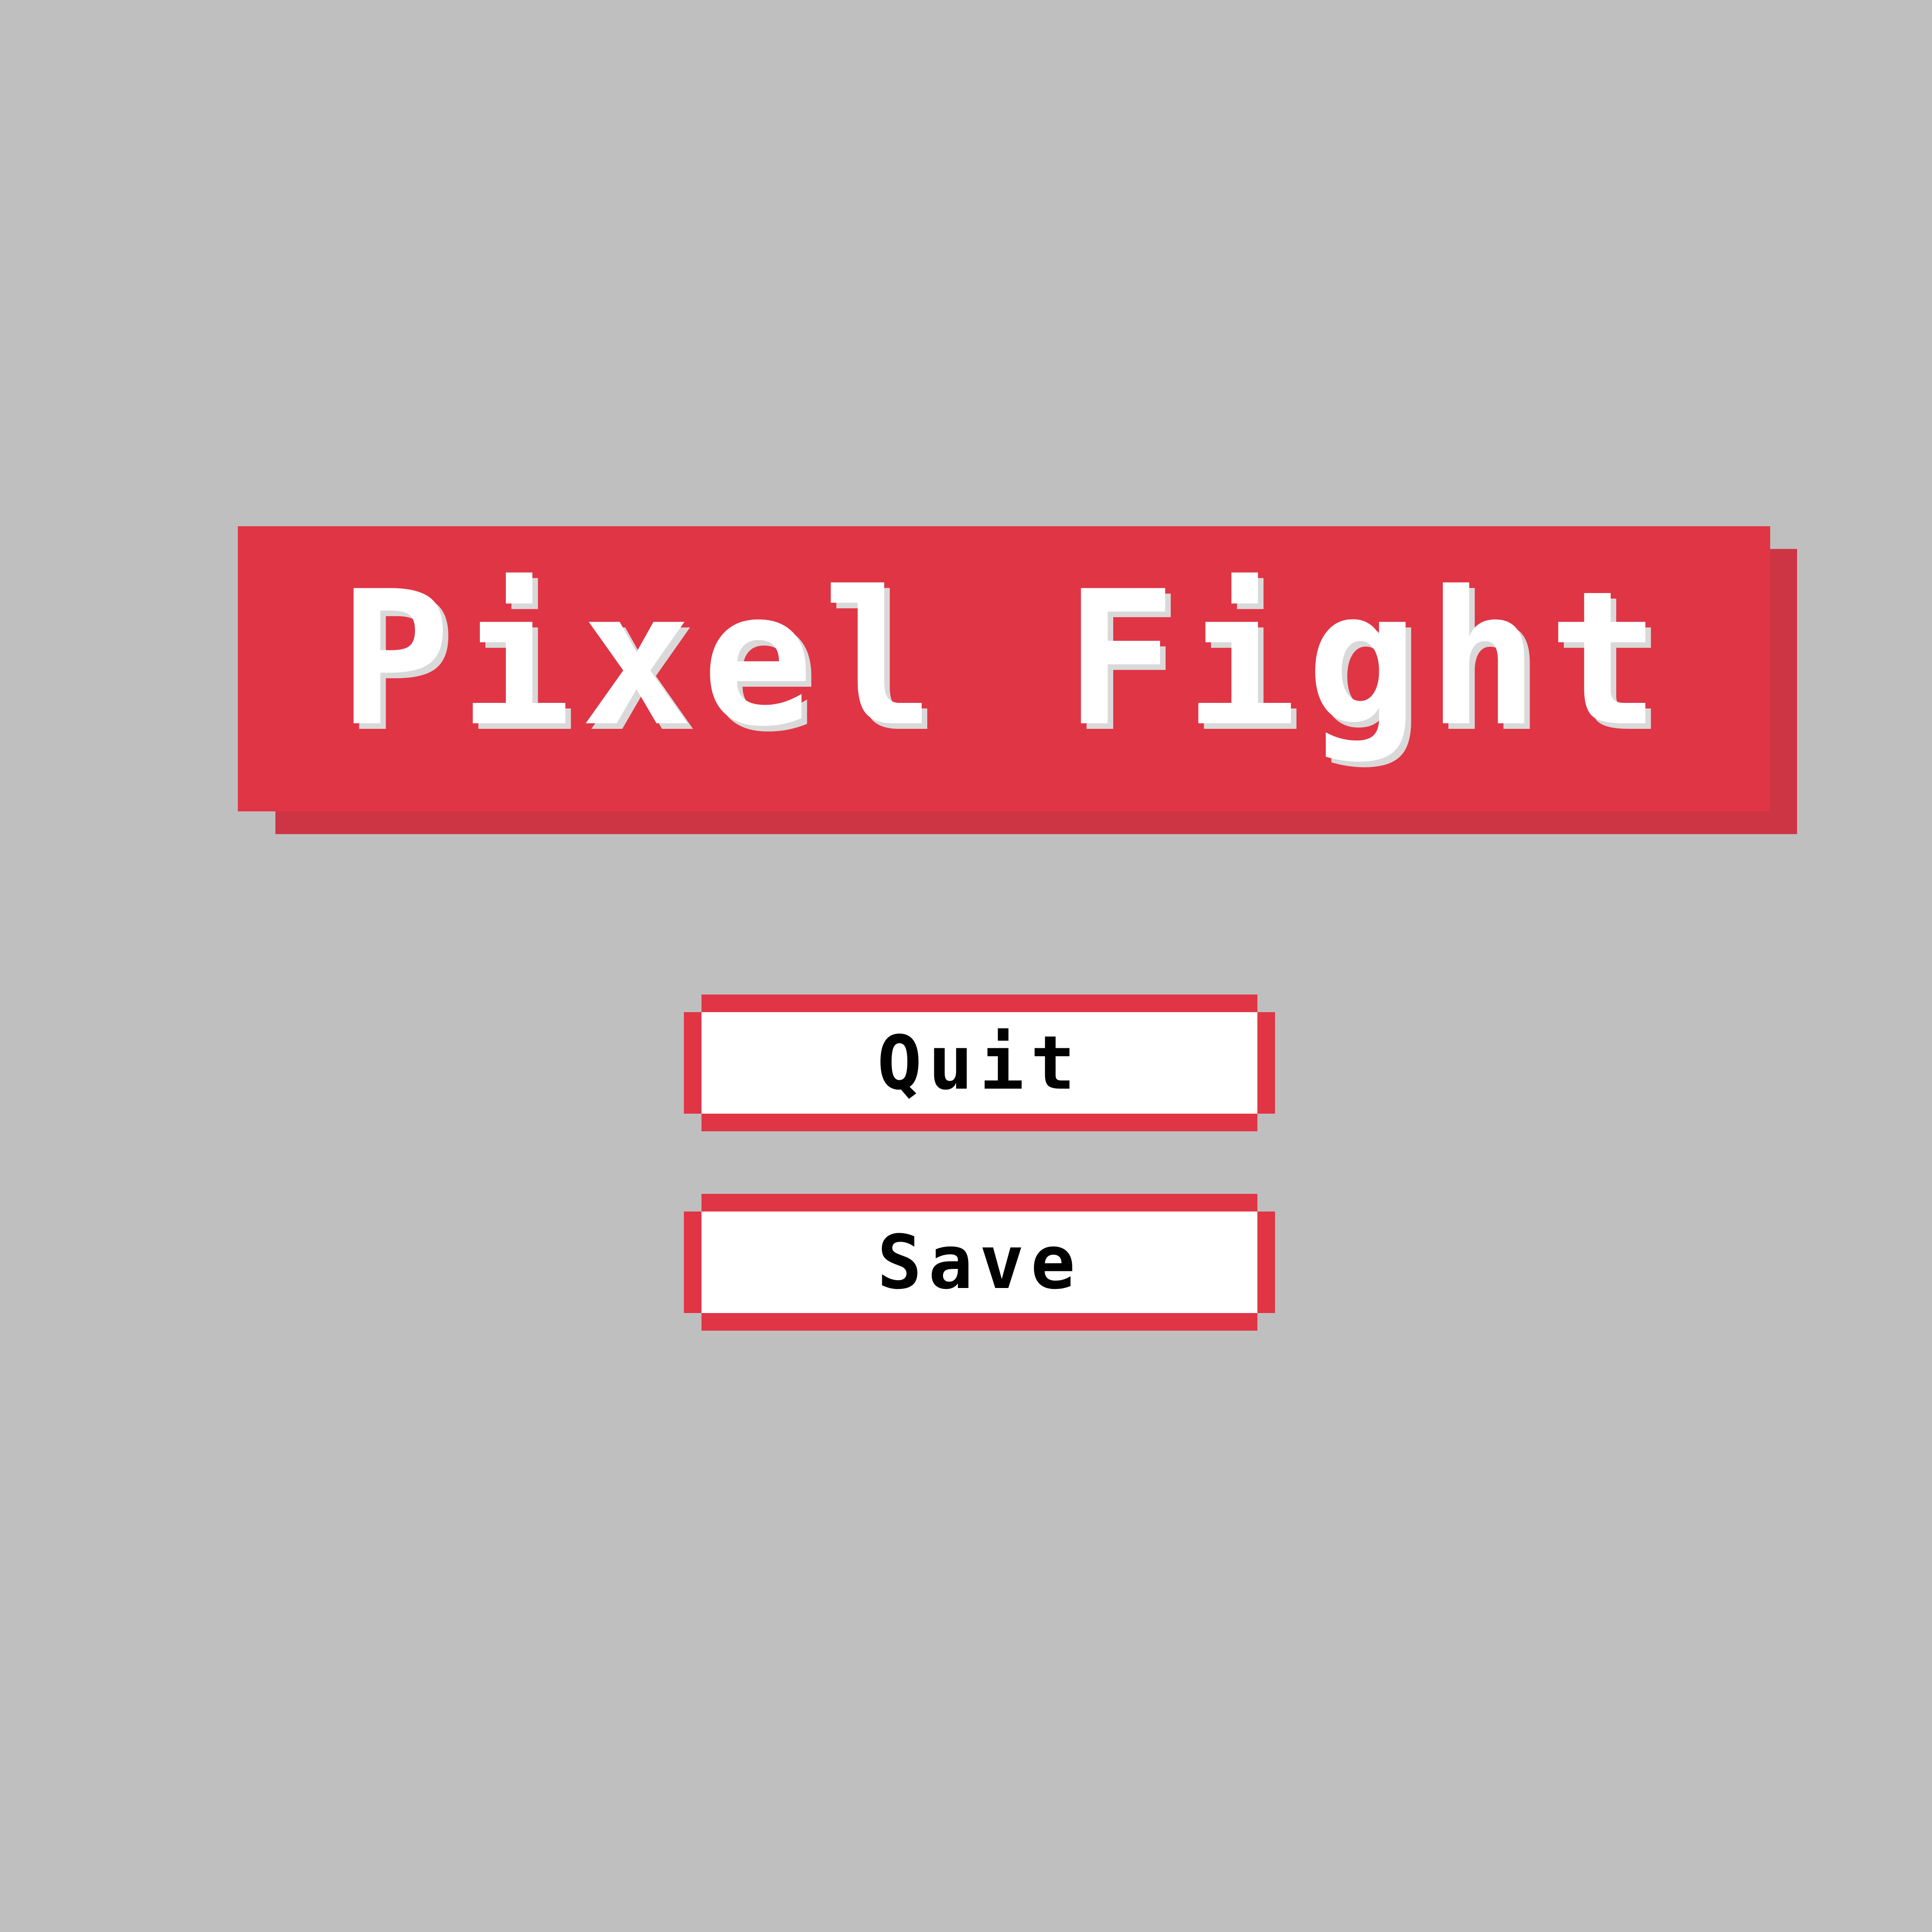 The height and width of the screenshot is (1932, 1932). I want to click on quit-button-face: Quit, so click(979, 1063).